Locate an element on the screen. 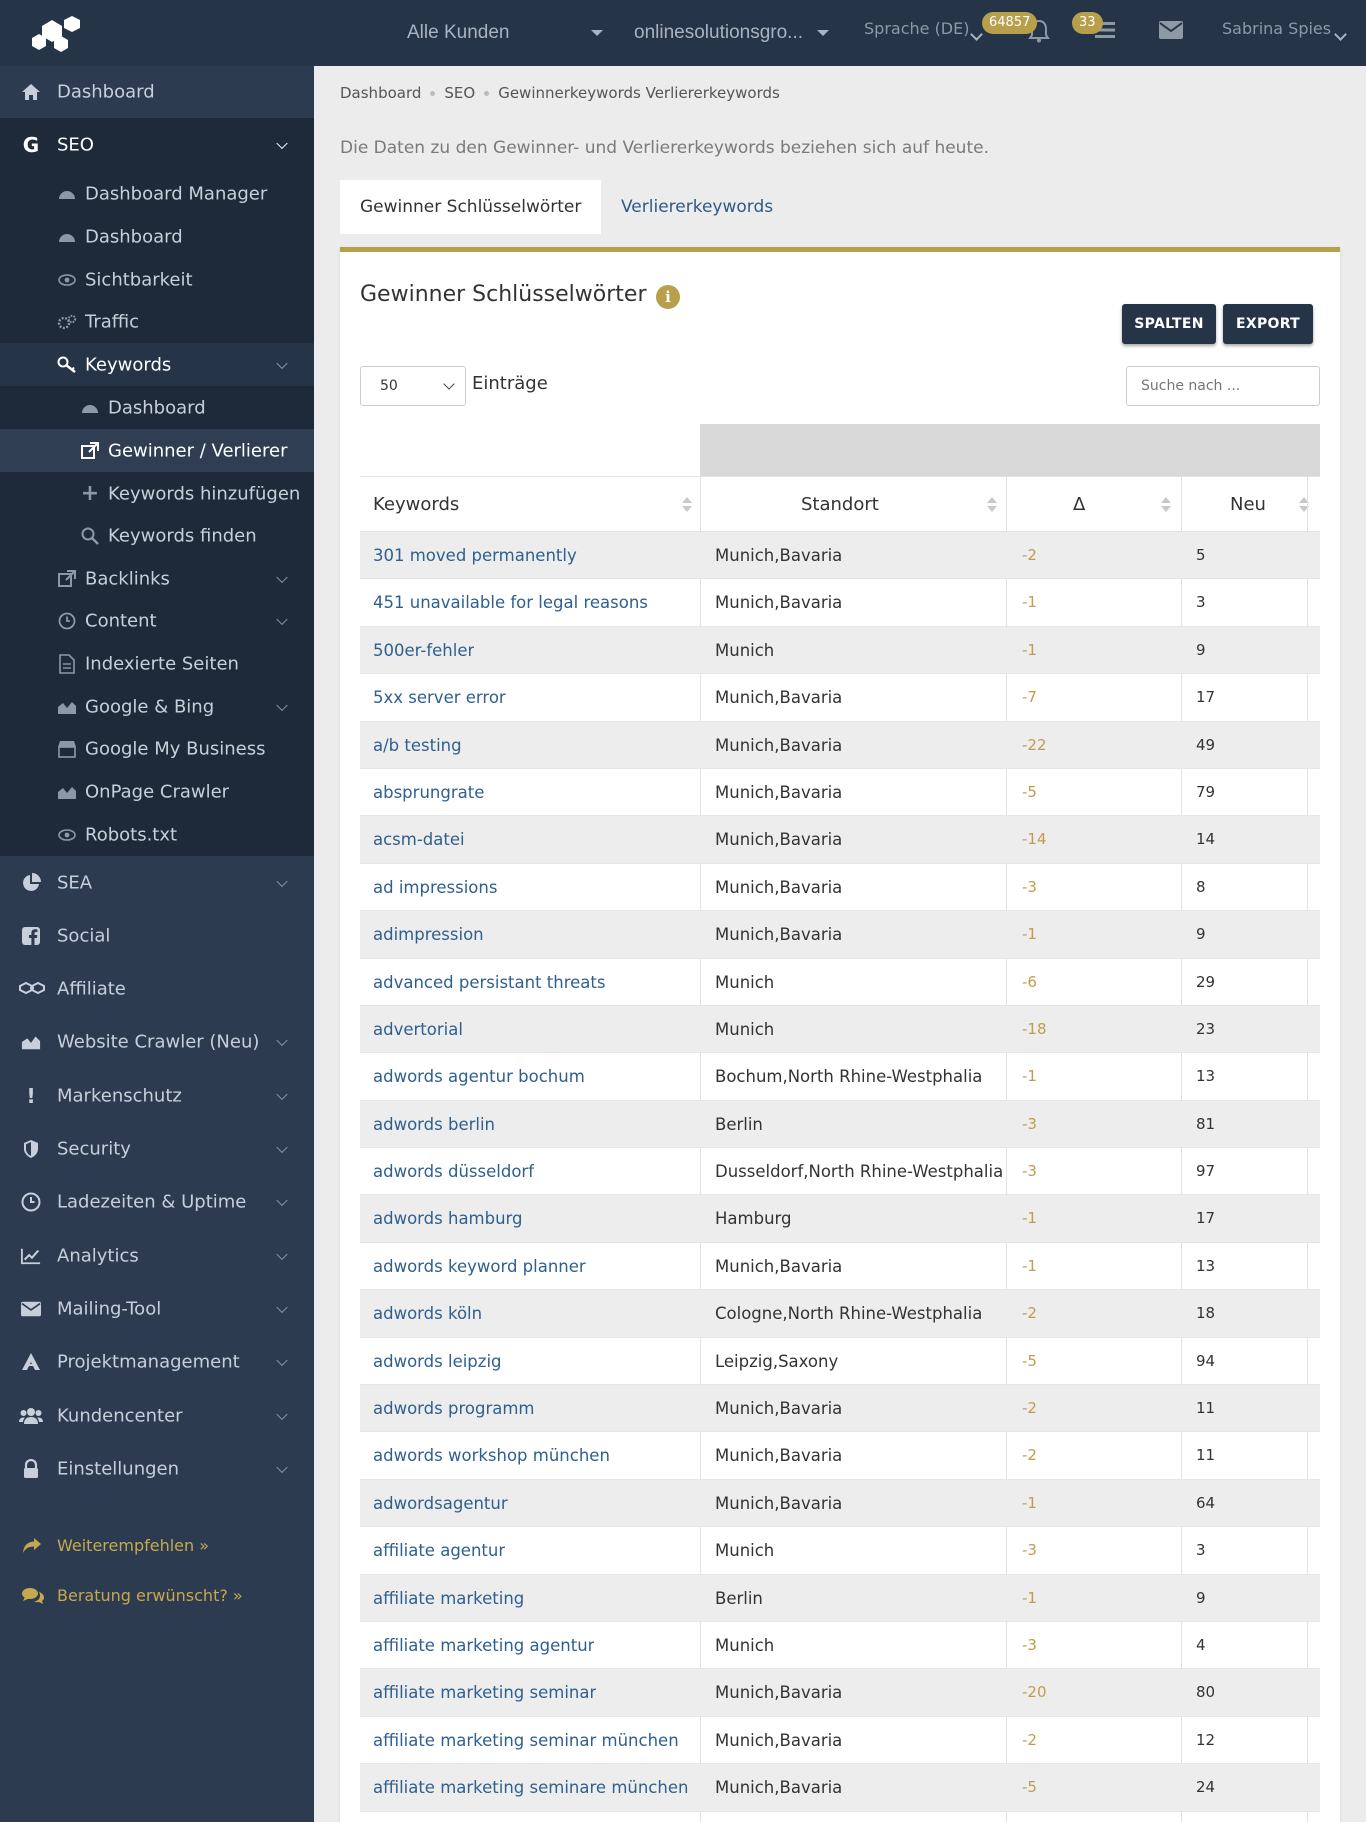  sidebar-item-projektmanagement: Projektmanagement is located at coordinates (157, 1362).